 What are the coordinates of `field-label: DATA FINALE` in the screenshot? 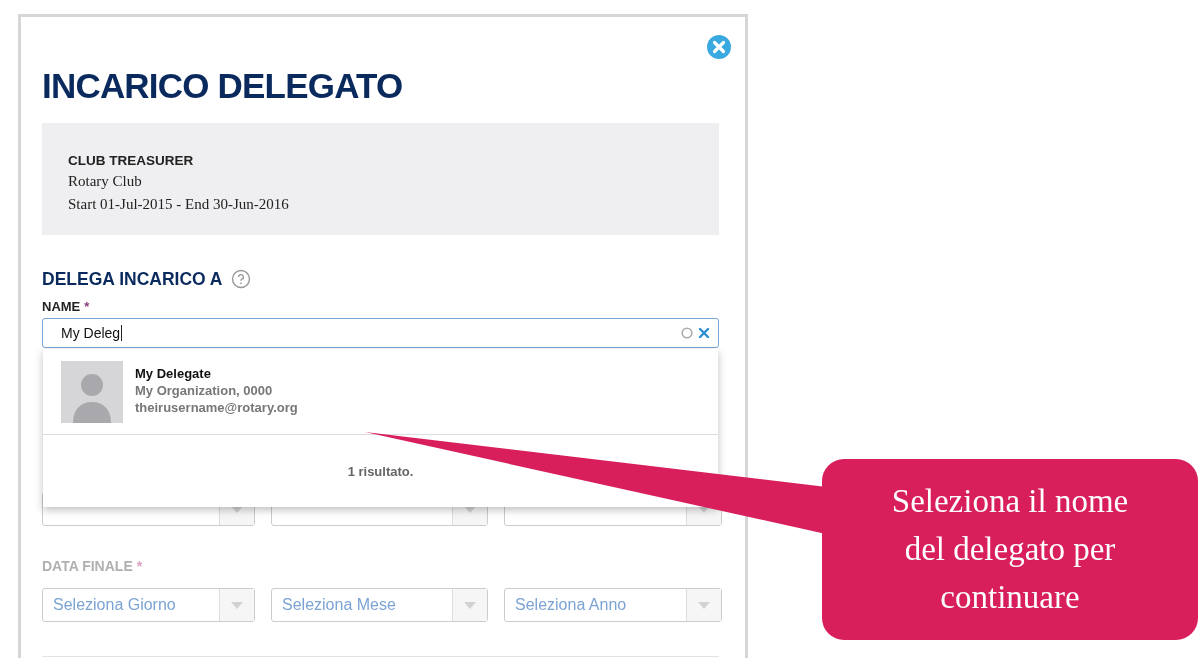 It's located at (87, 566).